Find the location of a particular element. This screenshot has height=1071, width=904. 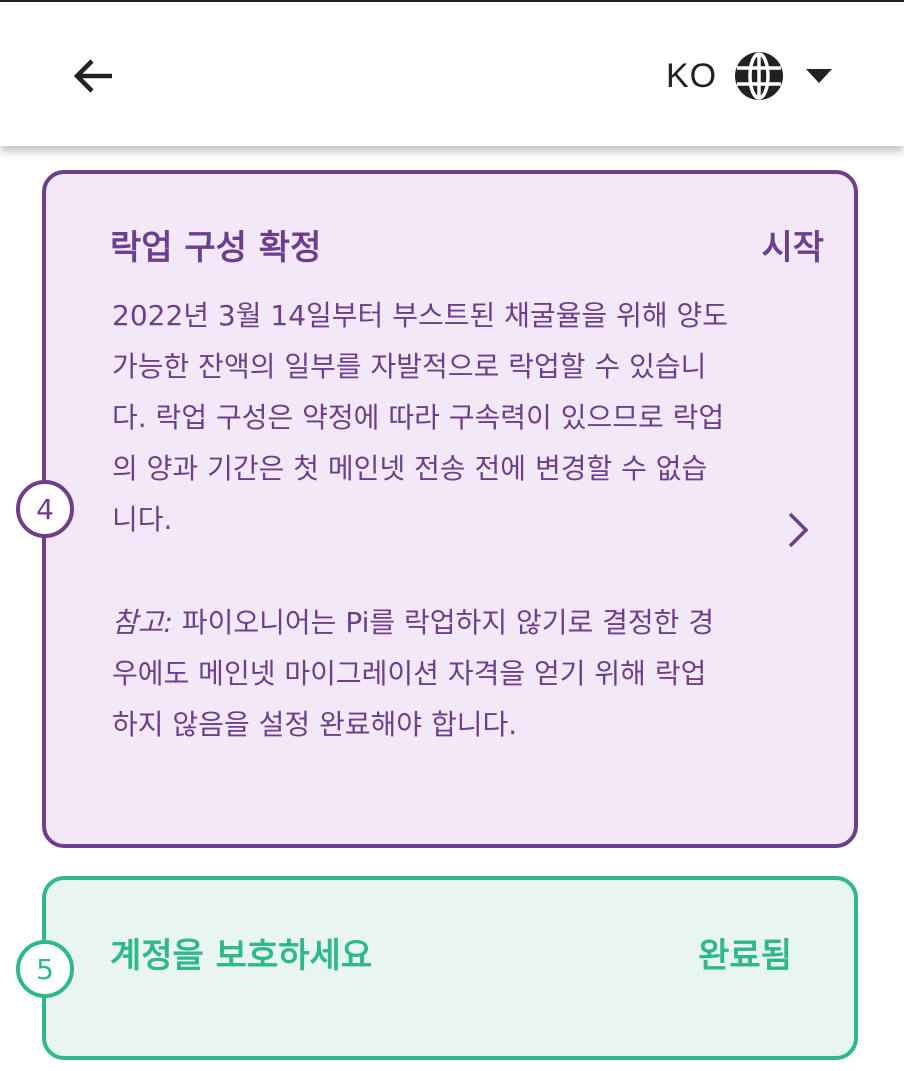

back-button is located at coordinates (94, 76).